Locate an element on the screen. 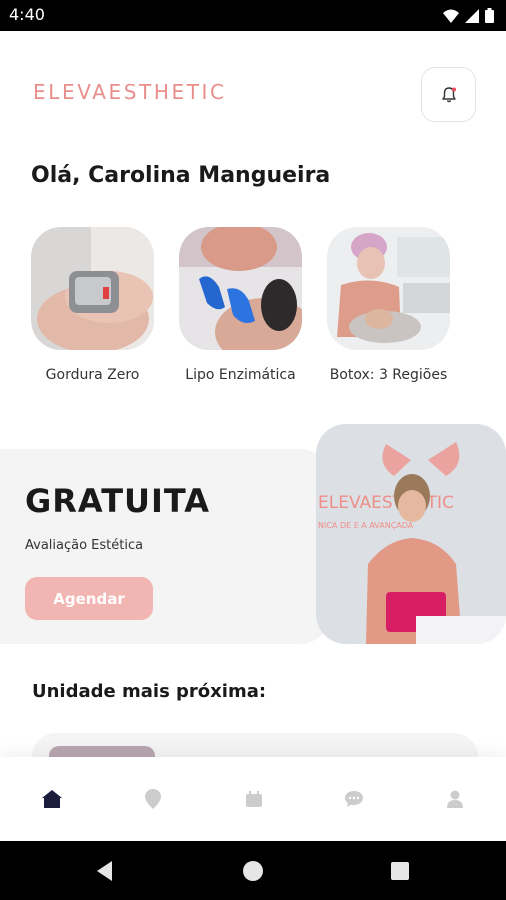  service-card-gordura-zero: Gordura Zero is located at coordinates (92, 306).